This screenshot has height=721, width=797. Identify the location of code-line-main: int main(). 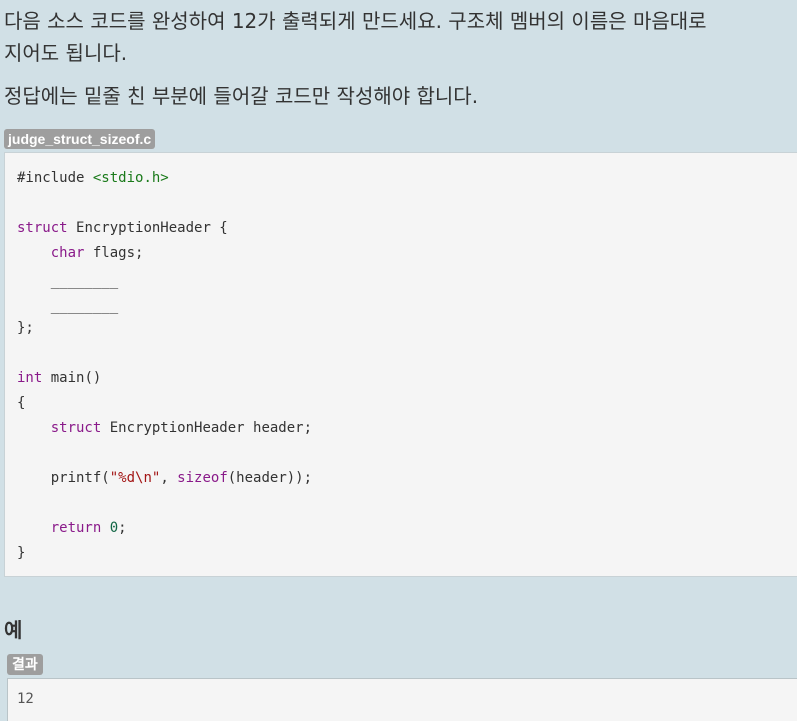
(59, 378).